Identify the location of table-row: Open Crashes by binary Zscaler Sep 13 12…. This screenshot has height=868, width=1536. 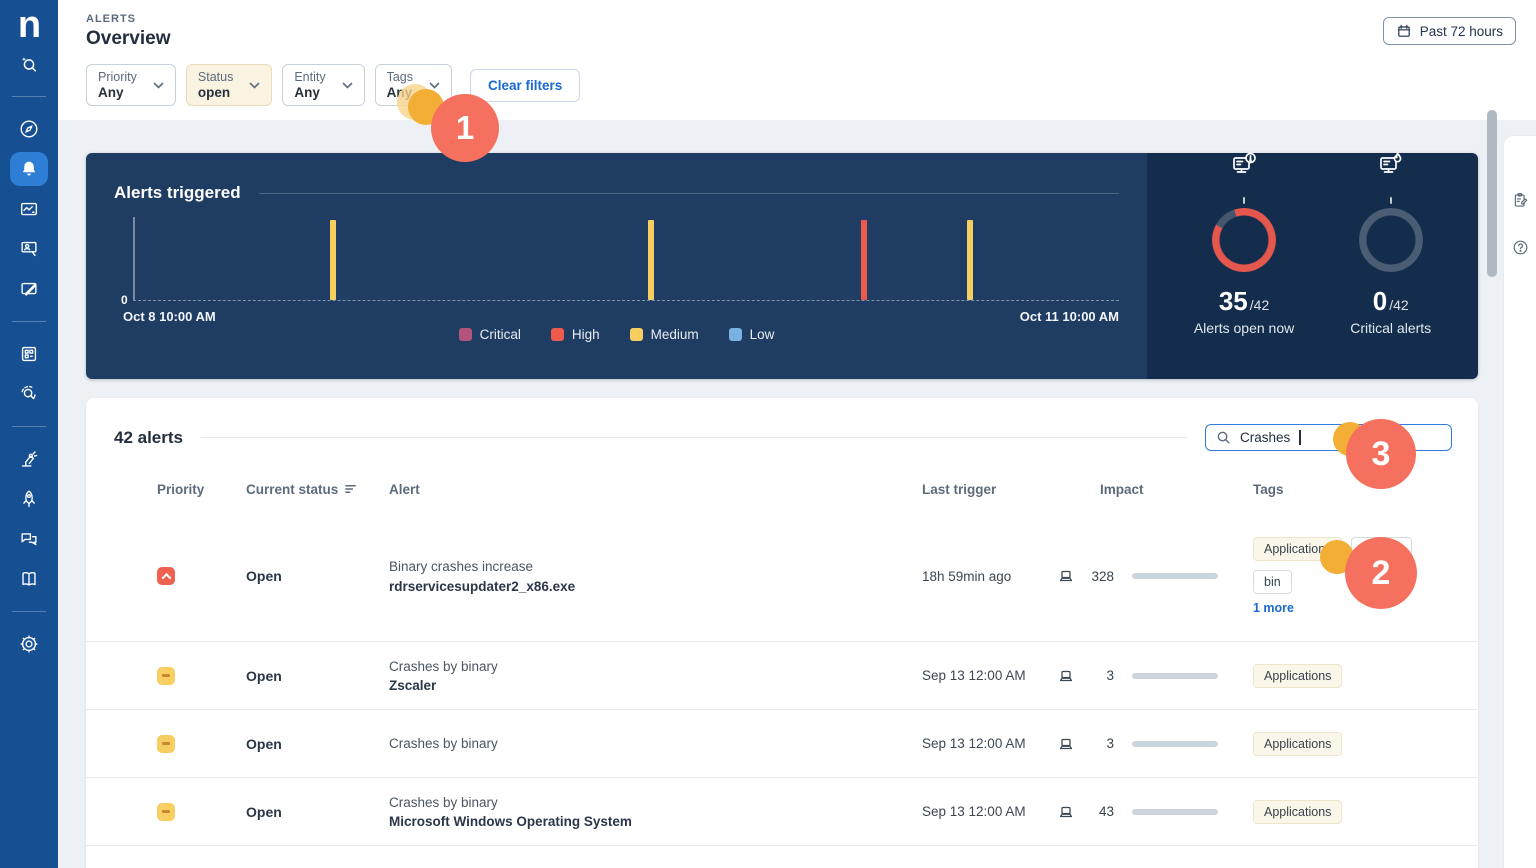
(782, 675).